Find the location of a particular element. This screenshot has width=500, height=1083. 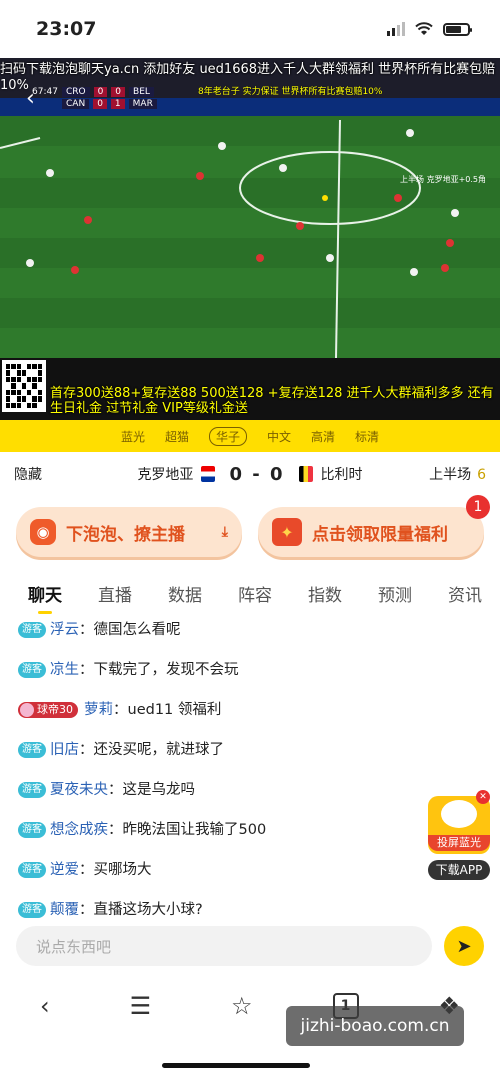

chat-message: 游客 旧店：还没买呢，就进球了 is located at coordinates (259, 758).